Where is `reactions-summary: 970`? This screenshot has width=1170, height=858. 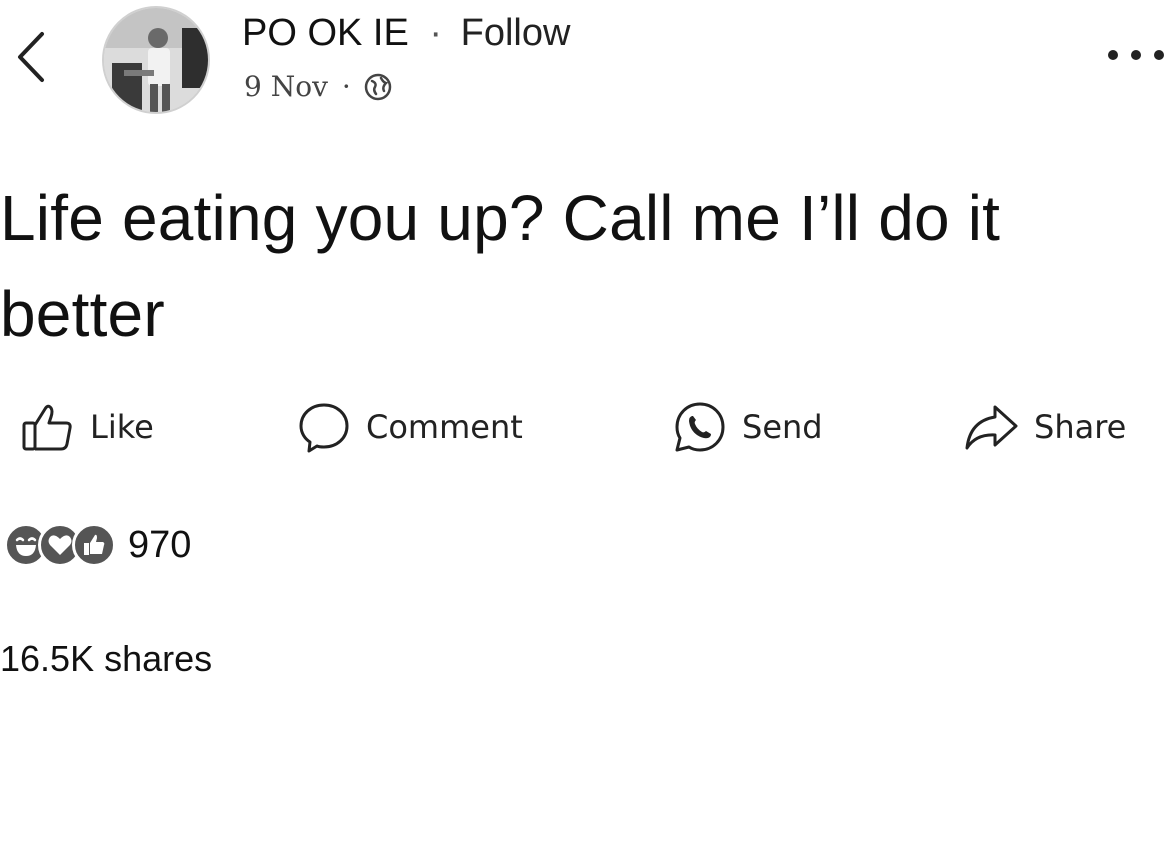
reactions-summary: 970 is located at coordinates (97, 545).